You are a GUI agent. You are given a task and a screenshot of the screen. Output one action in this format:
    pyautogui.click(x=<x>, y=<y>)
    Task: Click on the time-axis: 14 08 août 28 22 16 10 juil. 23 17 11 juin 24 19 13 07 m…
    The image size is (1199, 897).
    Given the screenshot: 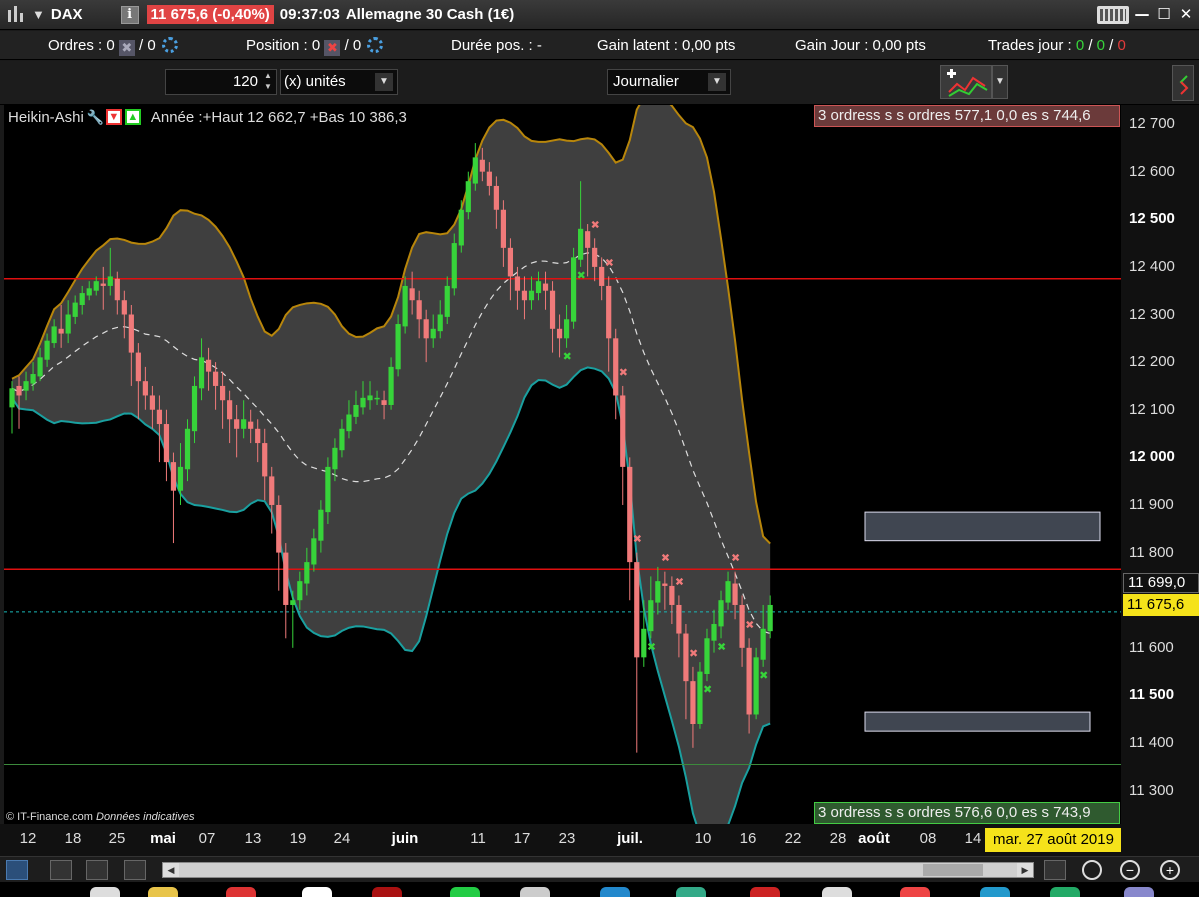 What is the action you would take?
    pyautogui.click(x=561, y=840)
    